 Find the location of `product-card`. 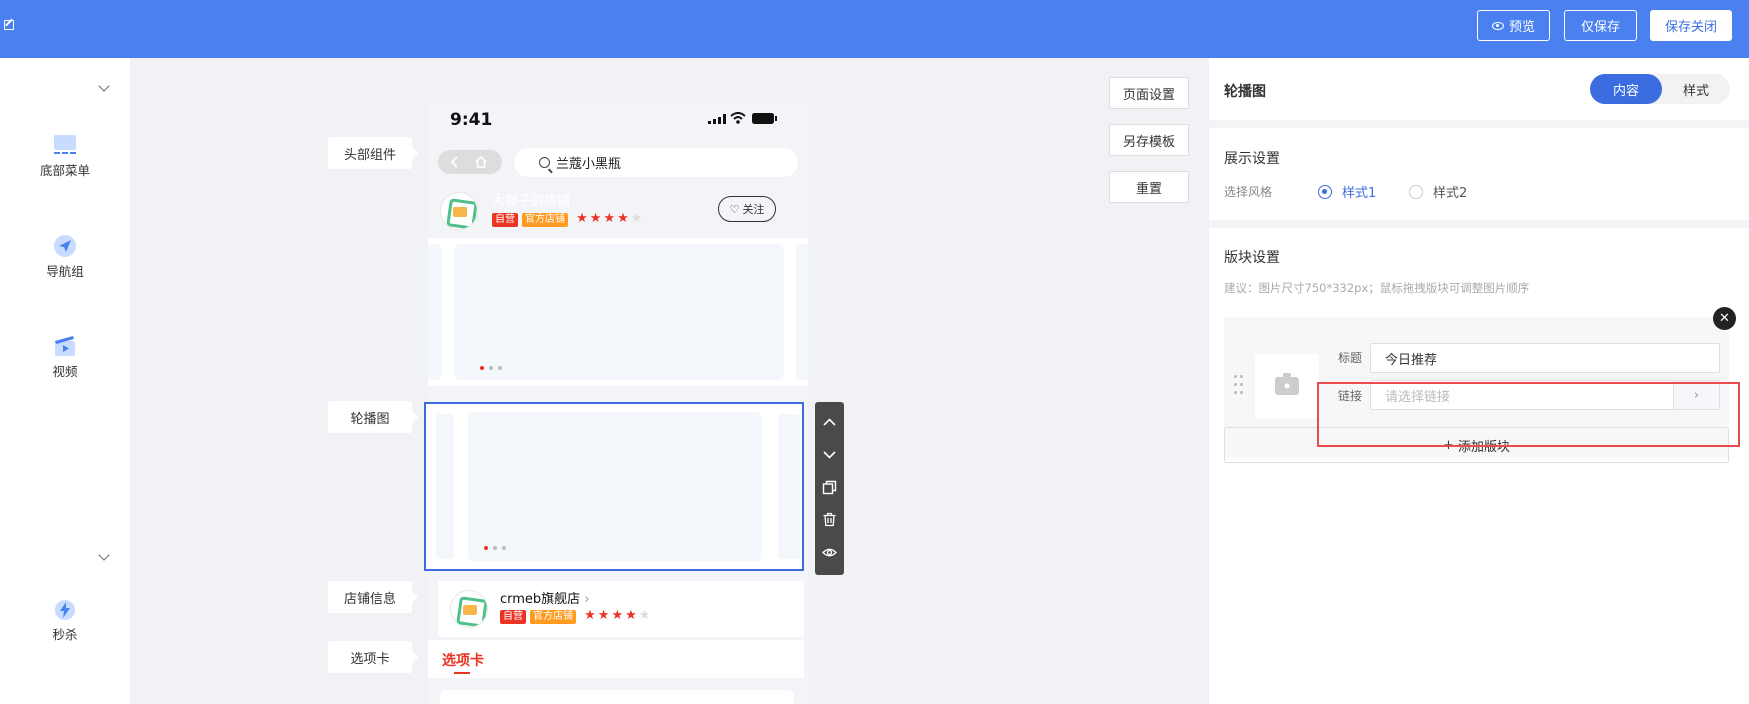

product-card is located at coordinates (617, 697).